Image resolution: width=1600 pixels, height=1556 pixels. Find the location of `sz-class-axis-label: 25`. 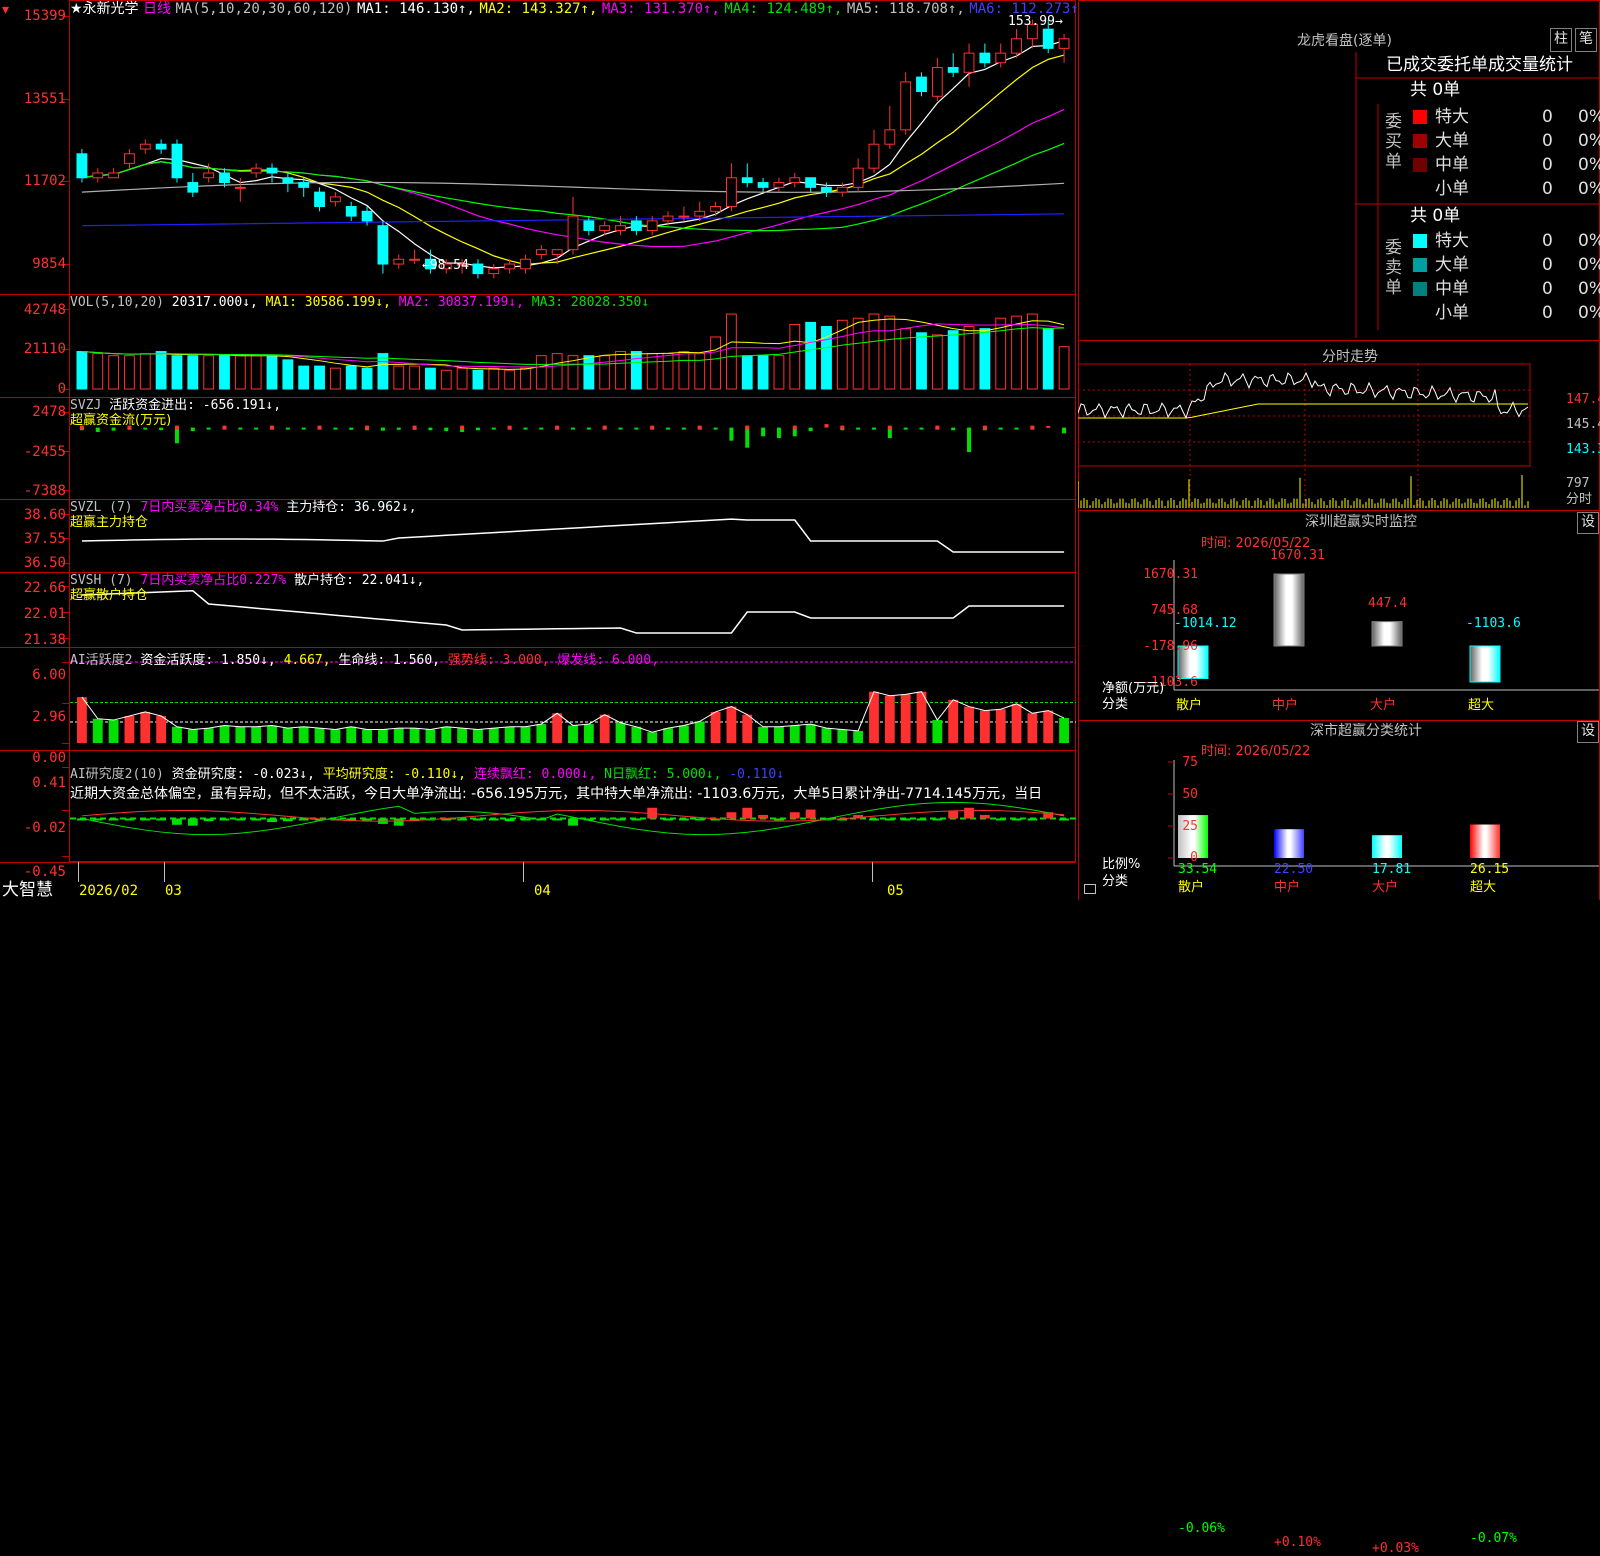

sz-class-axis-label: 25 is located at coordinates (1190, 826).